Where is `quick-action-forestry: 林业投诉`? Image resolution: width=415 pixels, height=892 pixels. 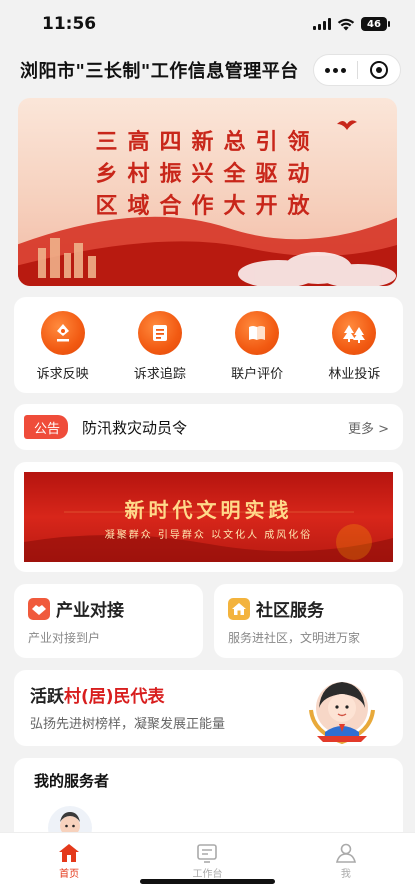
quick-action-forestry: 林业投诉 is located at coordinates (354, 345).